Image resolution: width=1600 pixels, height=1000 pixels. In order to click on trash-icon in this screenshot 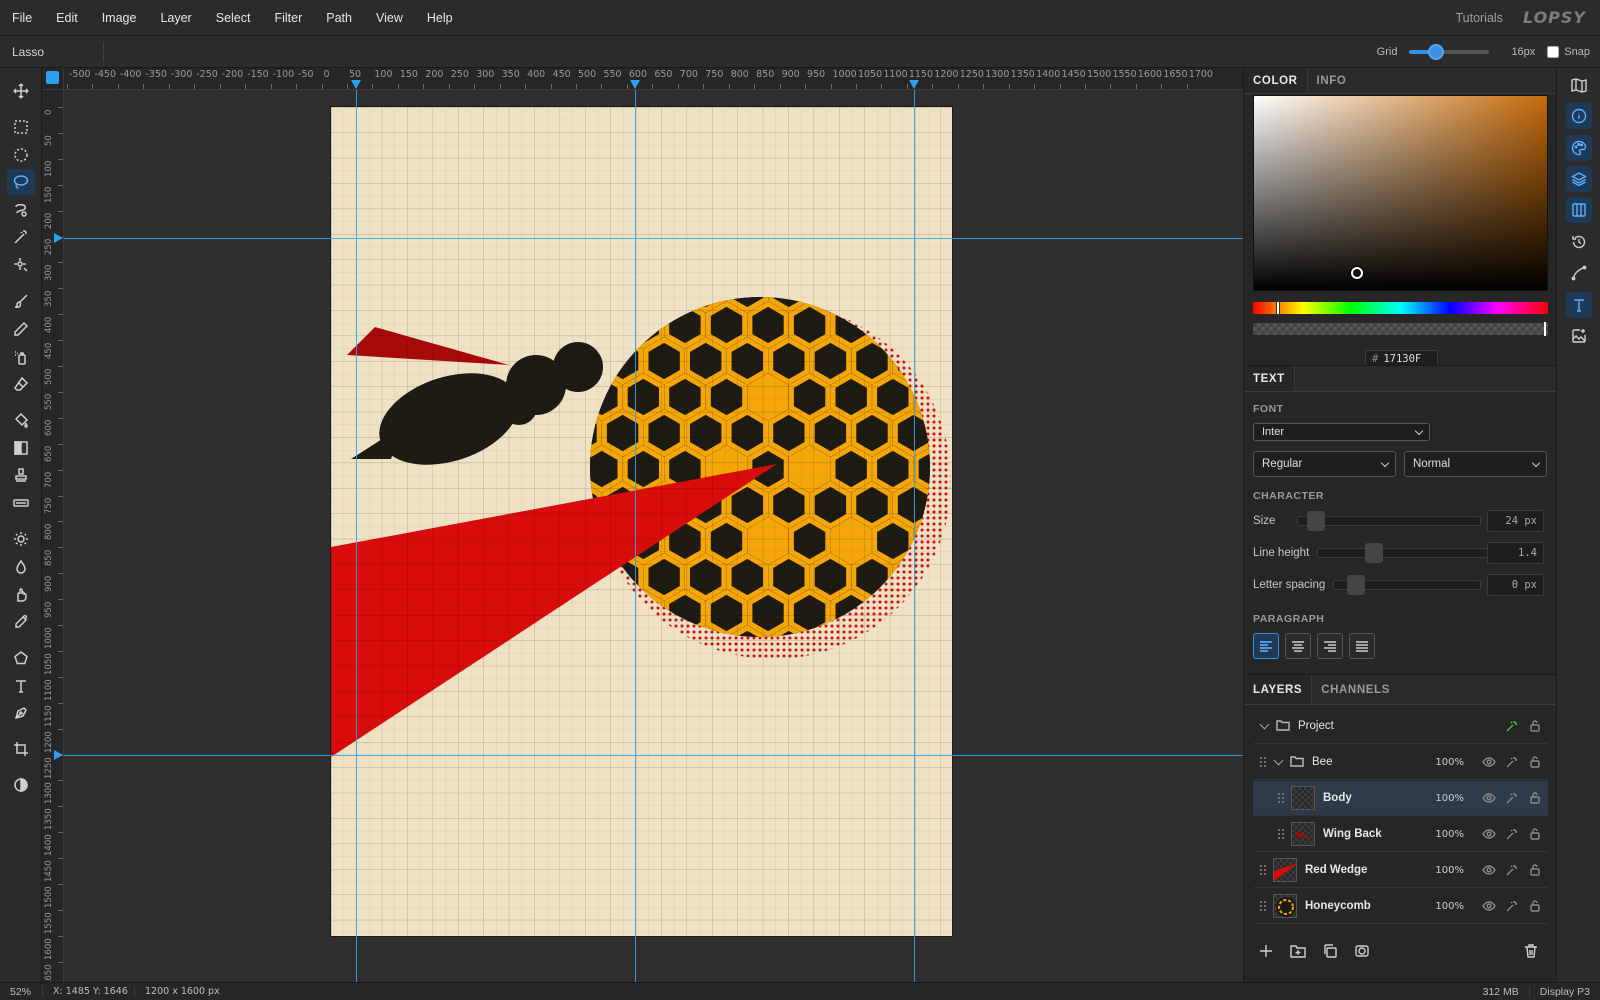, I will do `click(1531, 951)`.